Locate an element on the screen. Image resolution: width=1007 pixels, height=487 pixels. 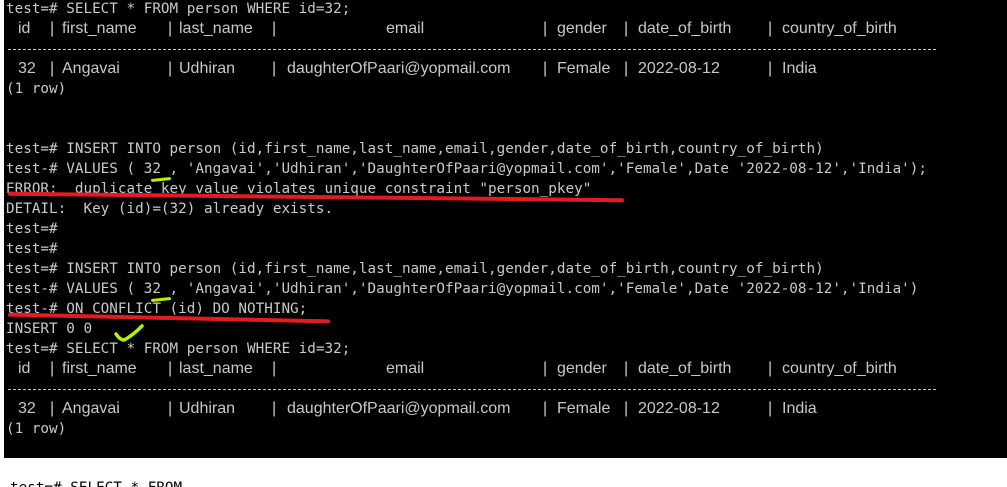
terminal-line-cut: test=# SELECT * FROM is located at coordinates (96, 482).